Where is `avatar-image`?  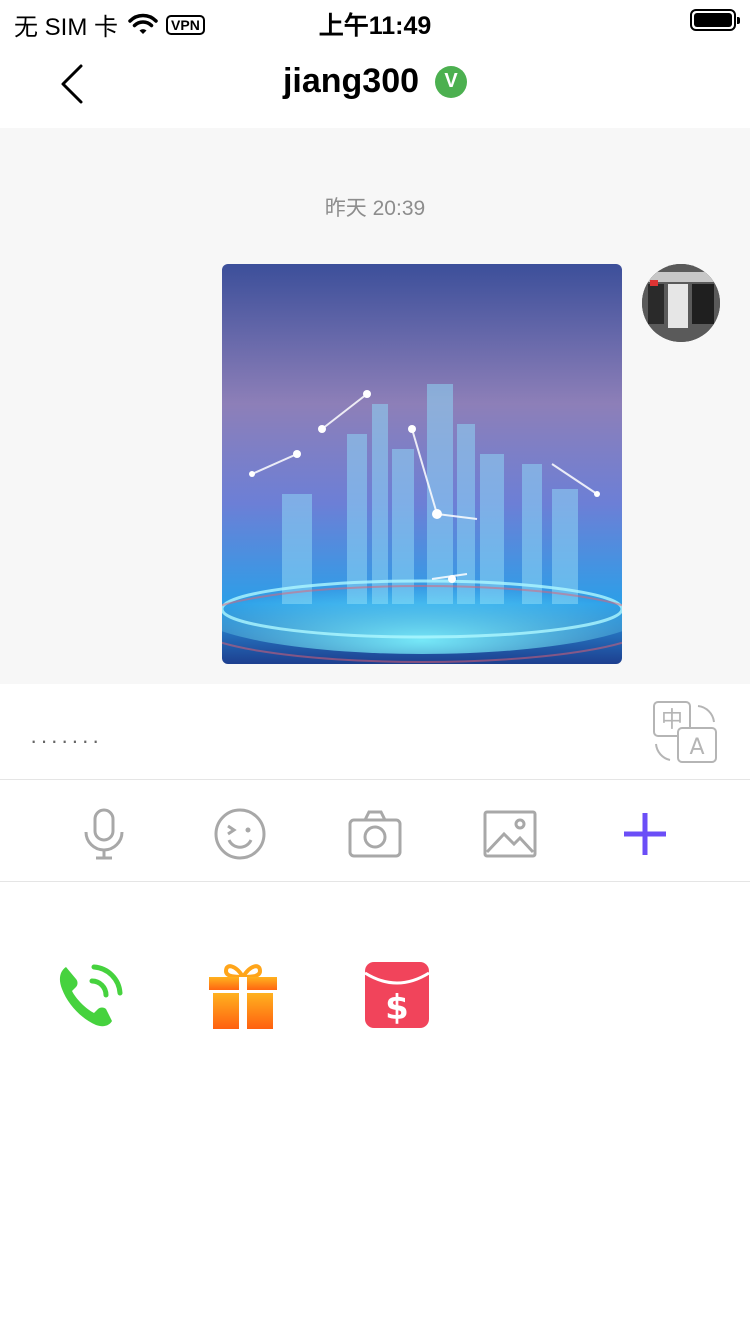
avatar-image is located at coordinates (681, 303).